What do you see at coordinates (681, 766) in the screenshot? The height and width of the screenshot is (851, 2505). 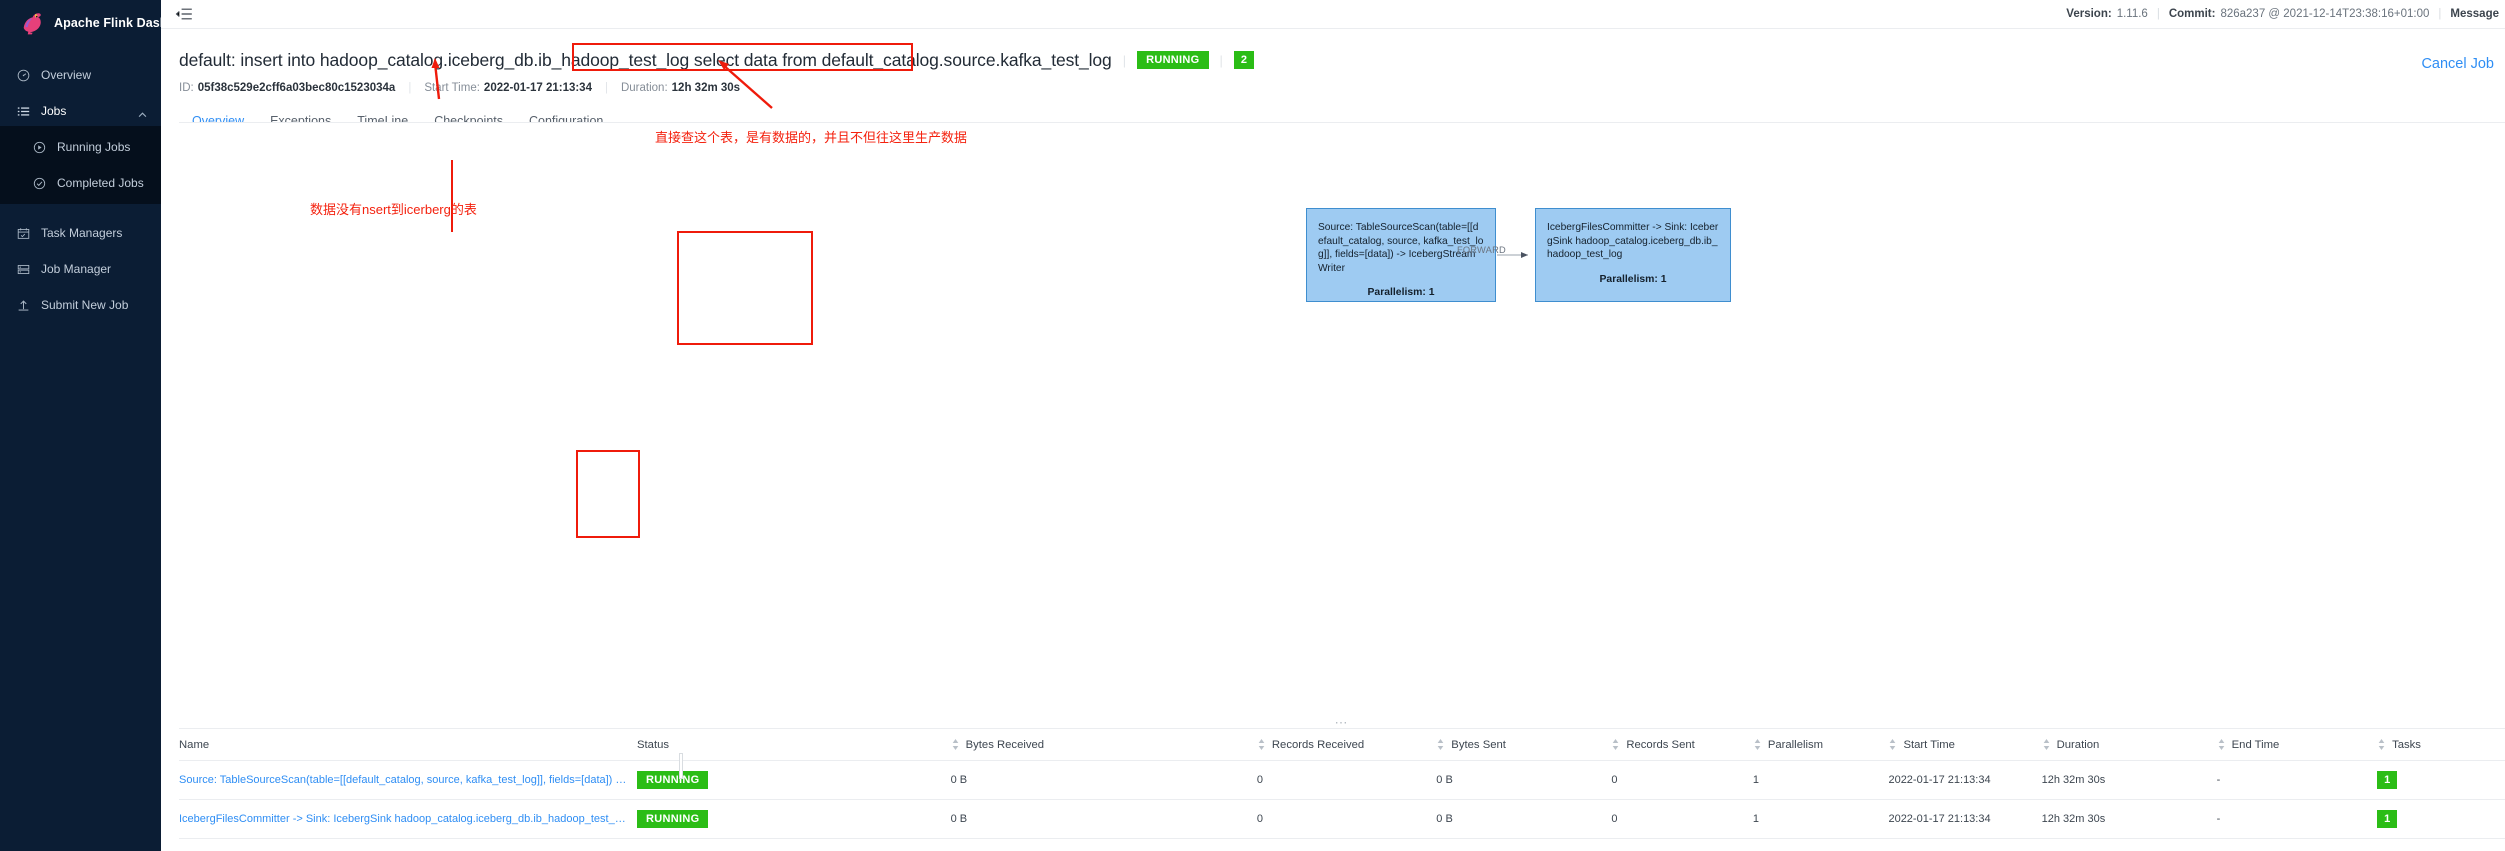 I see `column-resize-handle` at bounding box center [681, 766].